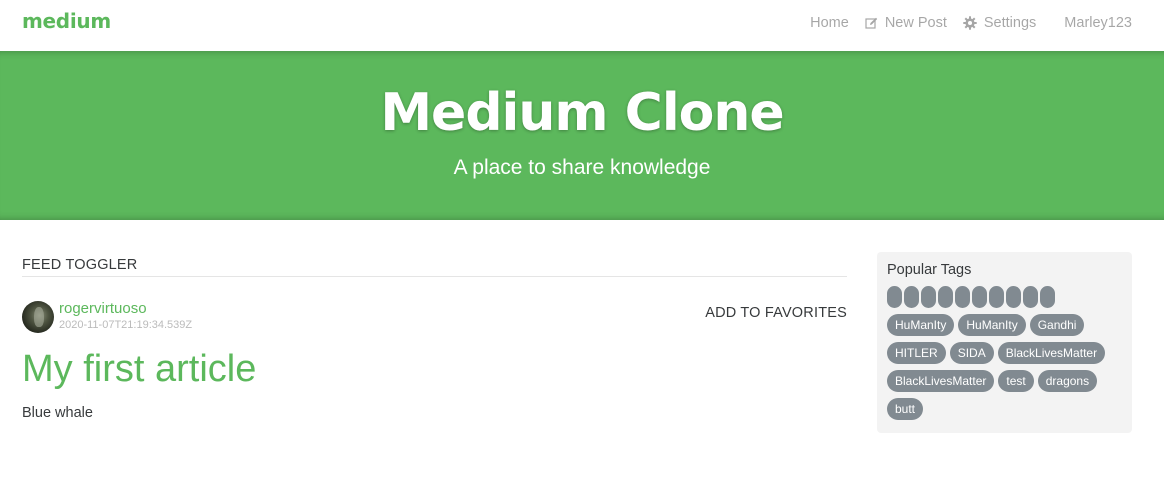 The width and height of the screenshot is (1164, 481). Describe the element at coordinates (139, 369) in the screenshot. I see `article-title-link: My first article` at that location.